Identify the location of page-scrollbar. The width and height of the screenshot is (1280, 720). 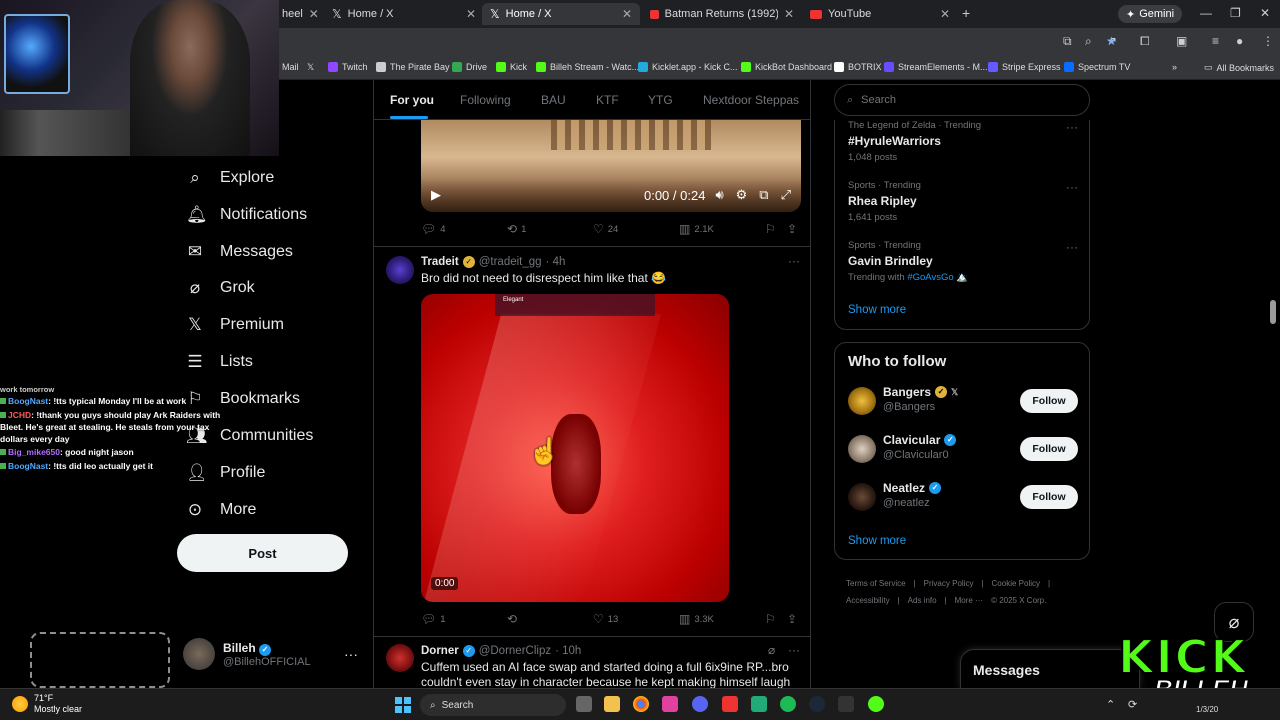
(1273, 312).